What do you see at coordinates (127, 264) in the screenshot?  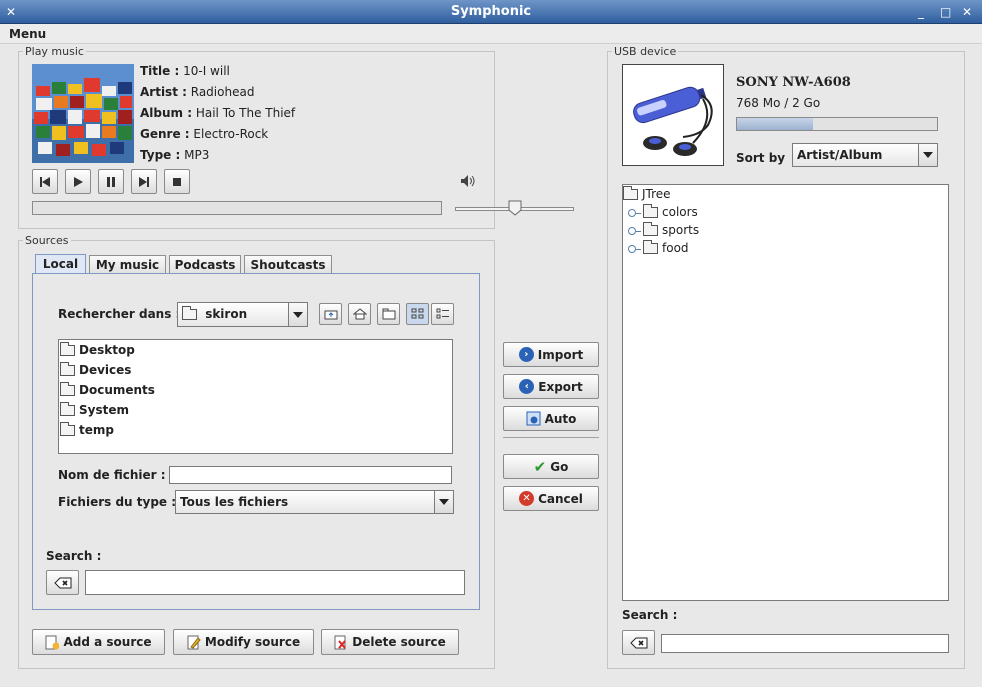 I see `tab-my-music: My music` at bounding box center [127, 264].